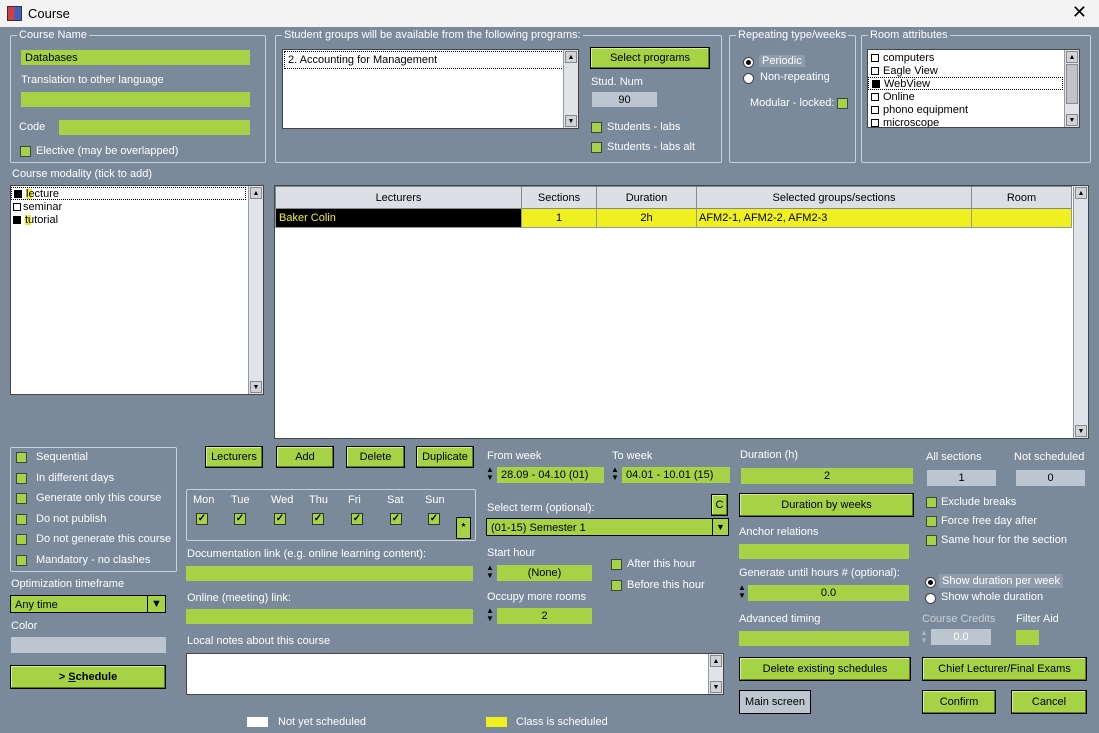  What do you see at coordinates (616, 585) in the screenshot?
I see `before-hour-checkbox` at bounding box center [616, 585].